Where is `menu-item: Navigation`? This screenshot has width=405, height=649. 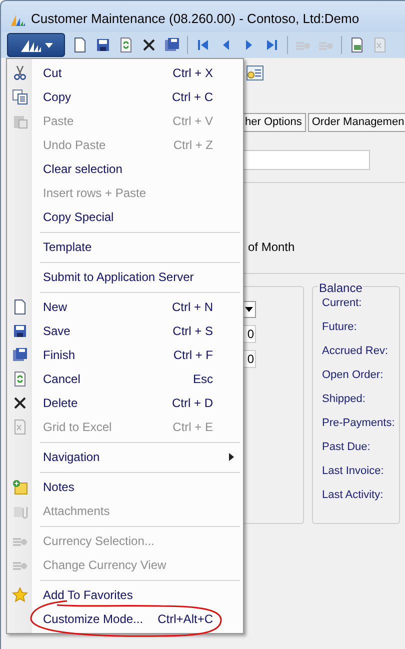 menu-item: Navigation is located at coordinates (125, 457).